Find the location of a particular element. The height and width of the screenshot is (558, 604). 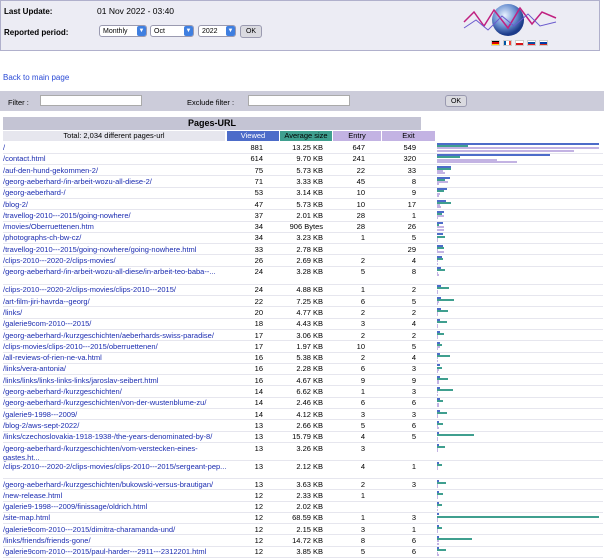

page-url-link: /blog-2/ is located at coordinates (117, 204).